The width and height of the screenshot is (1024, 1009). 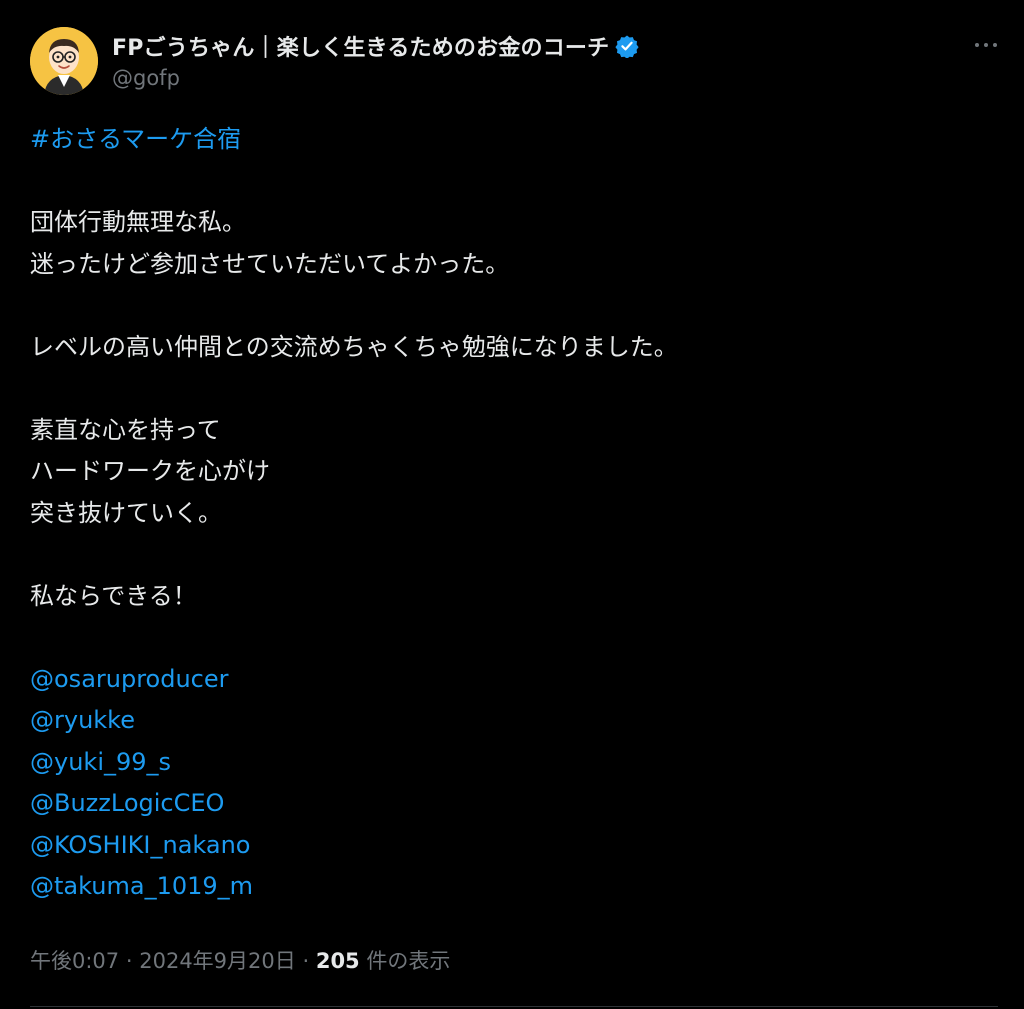 I want to click on tweet-line: 素直な心を持って, so click(x=125, y=429).